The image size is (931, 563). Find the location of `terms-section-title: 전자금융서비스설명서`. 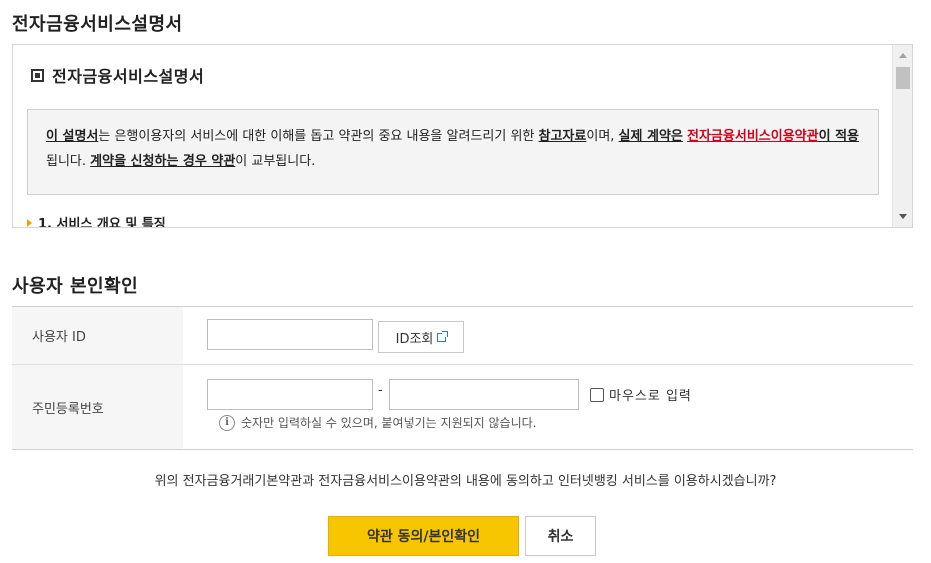

terms-section-title: 전자금융서비스설명서 is located at coordinates (97, 24).